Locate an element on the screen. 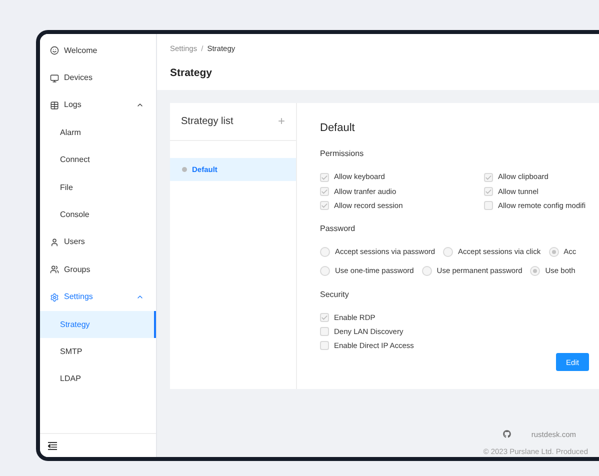 The image size is (599, 476). sidebar-subitem: Strategy is located at coordinates (98, 324).